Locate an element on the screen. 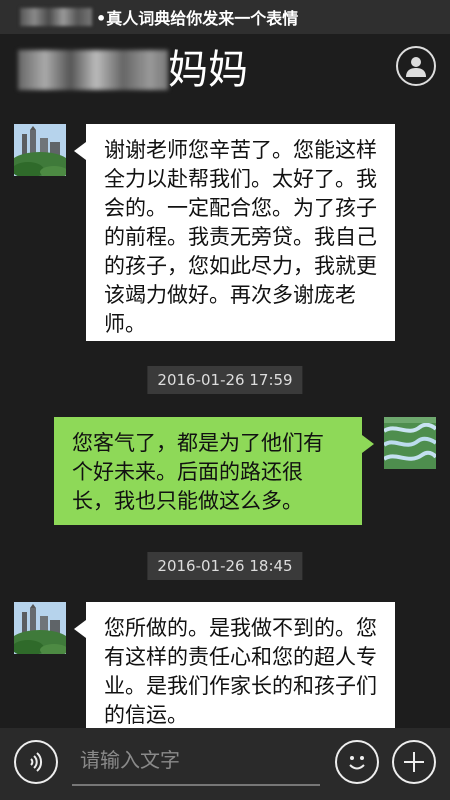 The image size is (450, 800). voice-button is located at coordinates (36, 762).